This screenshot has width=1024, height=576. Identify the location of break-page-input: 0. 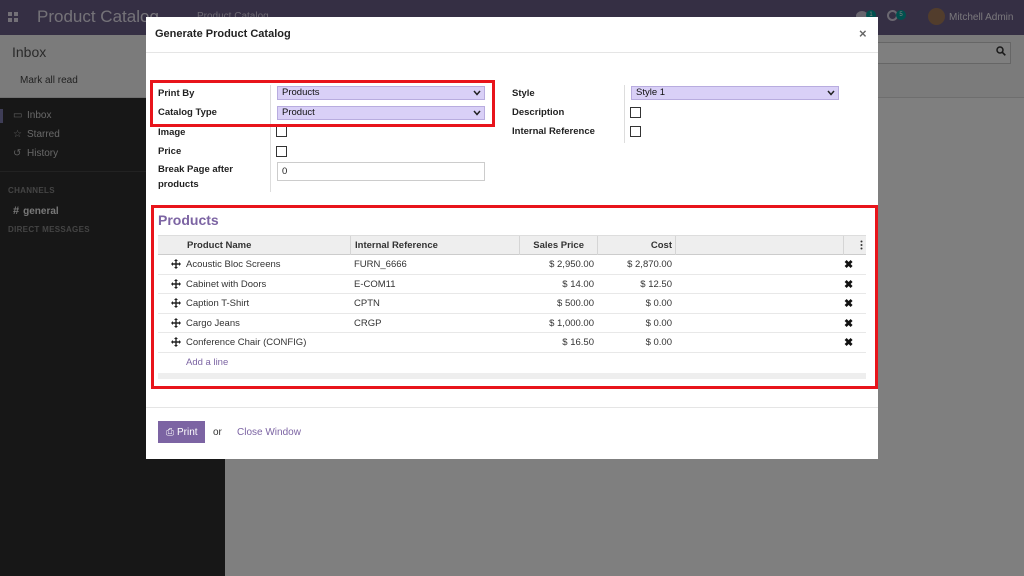
(381, 171).